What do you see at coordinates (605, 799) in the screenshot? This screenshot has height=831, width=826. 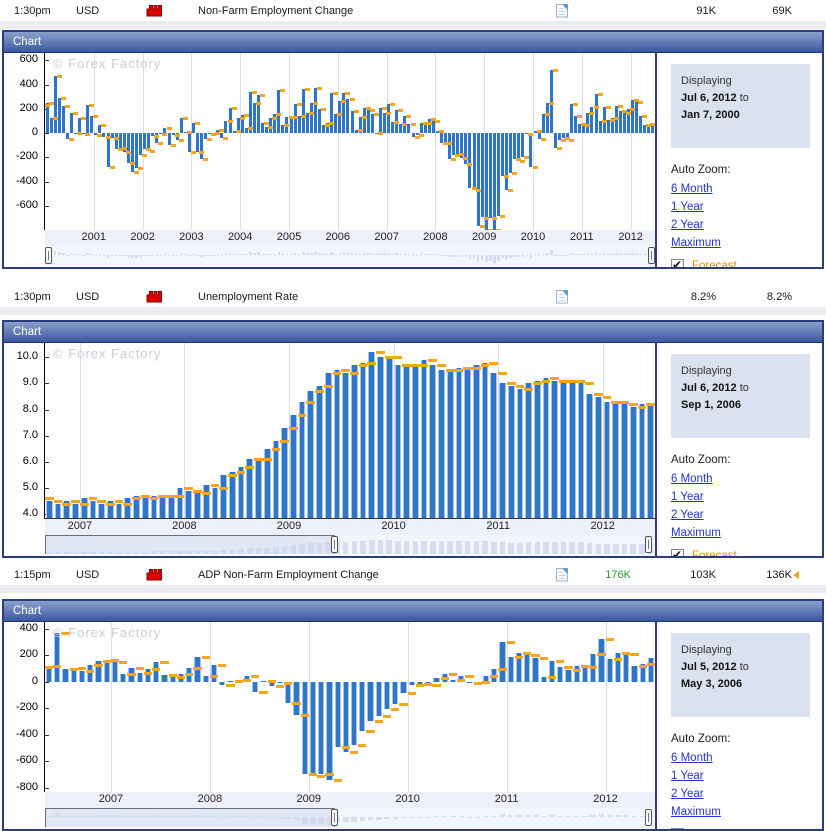 I see `x-tick-label: 2012` at bounding box center [605, 799].